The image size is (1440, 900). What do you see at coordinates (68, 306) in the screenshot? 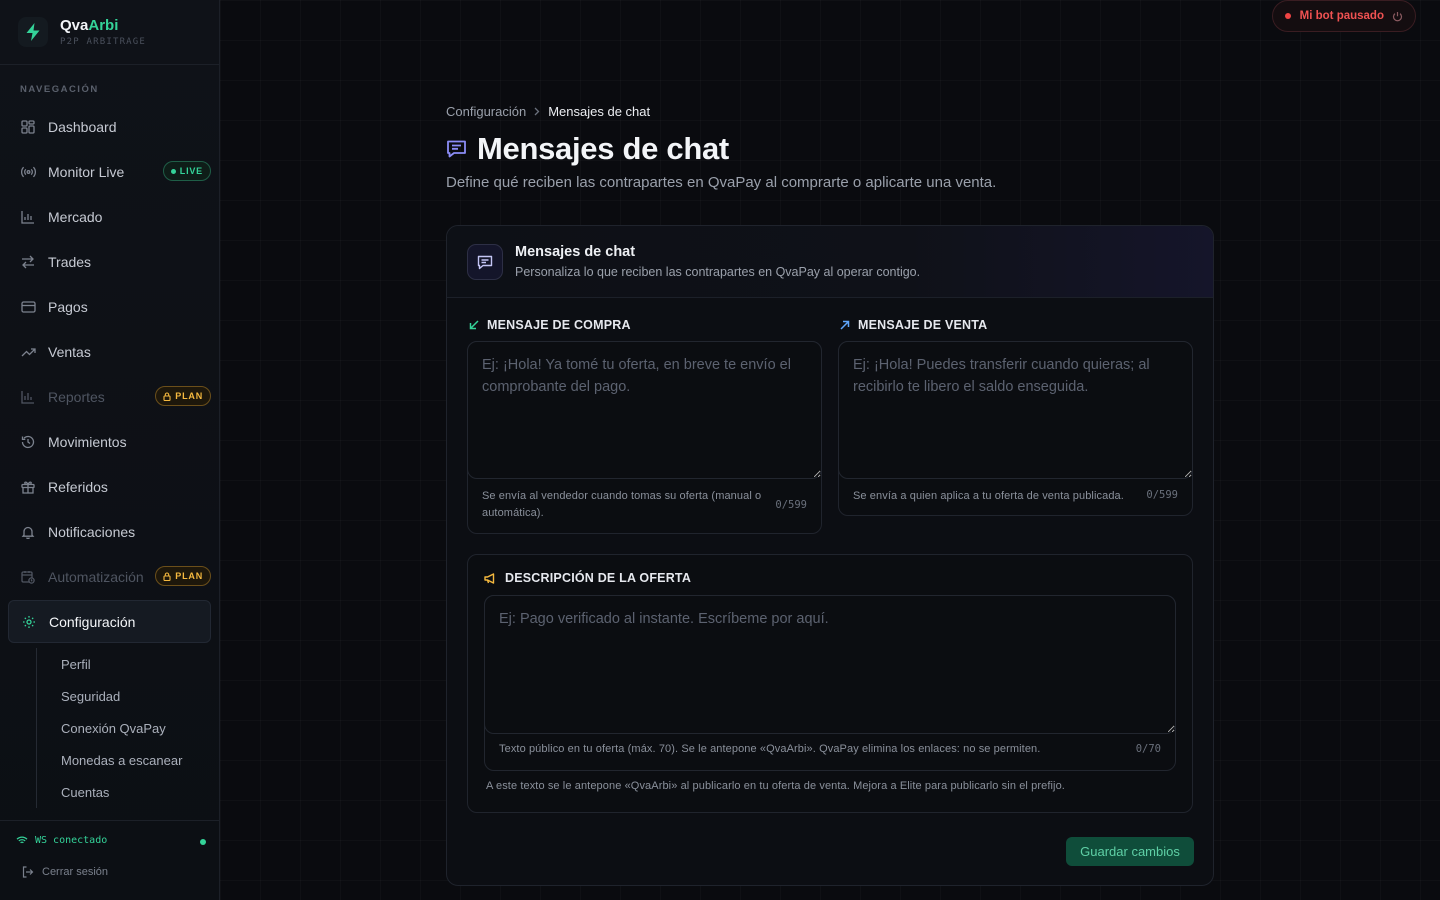
I see `sidebar-item-label: Pagos` at bounding box center [68, 306].